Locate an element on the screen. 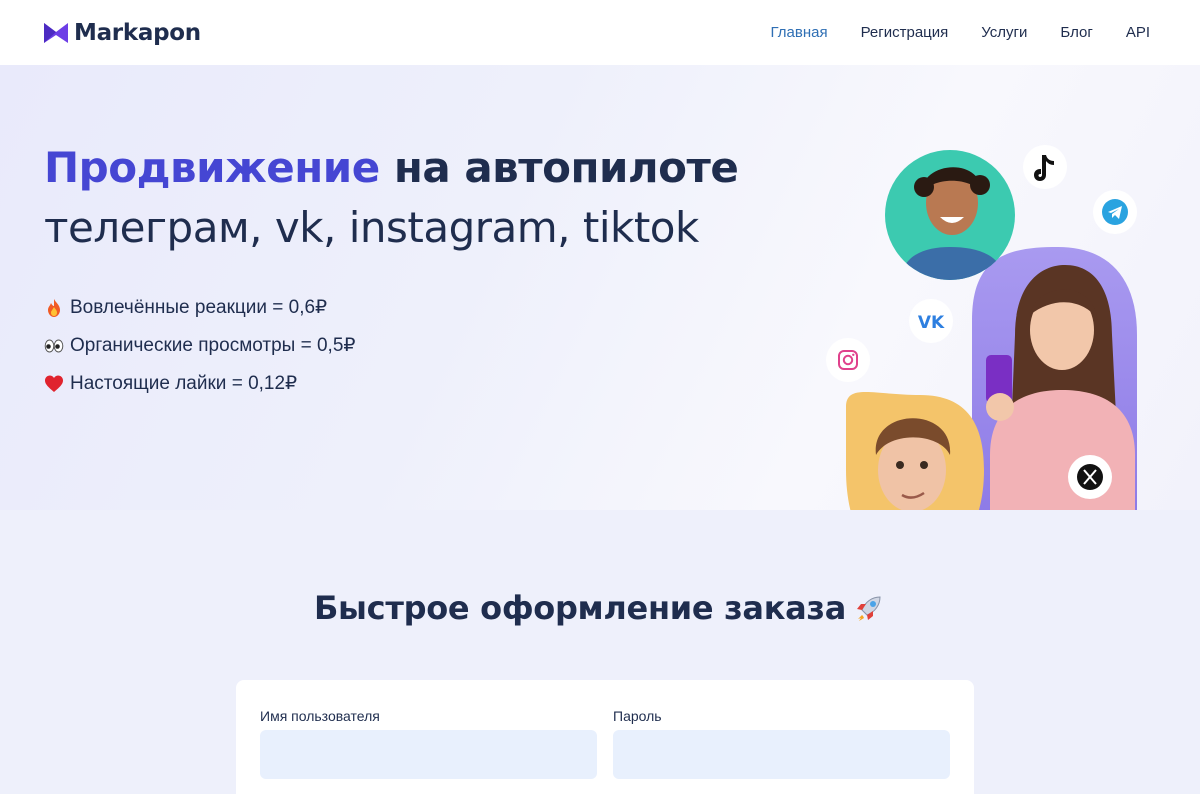 This screenshot has height=794, width=1200. x-icon is located at coordinates (1090, 477).